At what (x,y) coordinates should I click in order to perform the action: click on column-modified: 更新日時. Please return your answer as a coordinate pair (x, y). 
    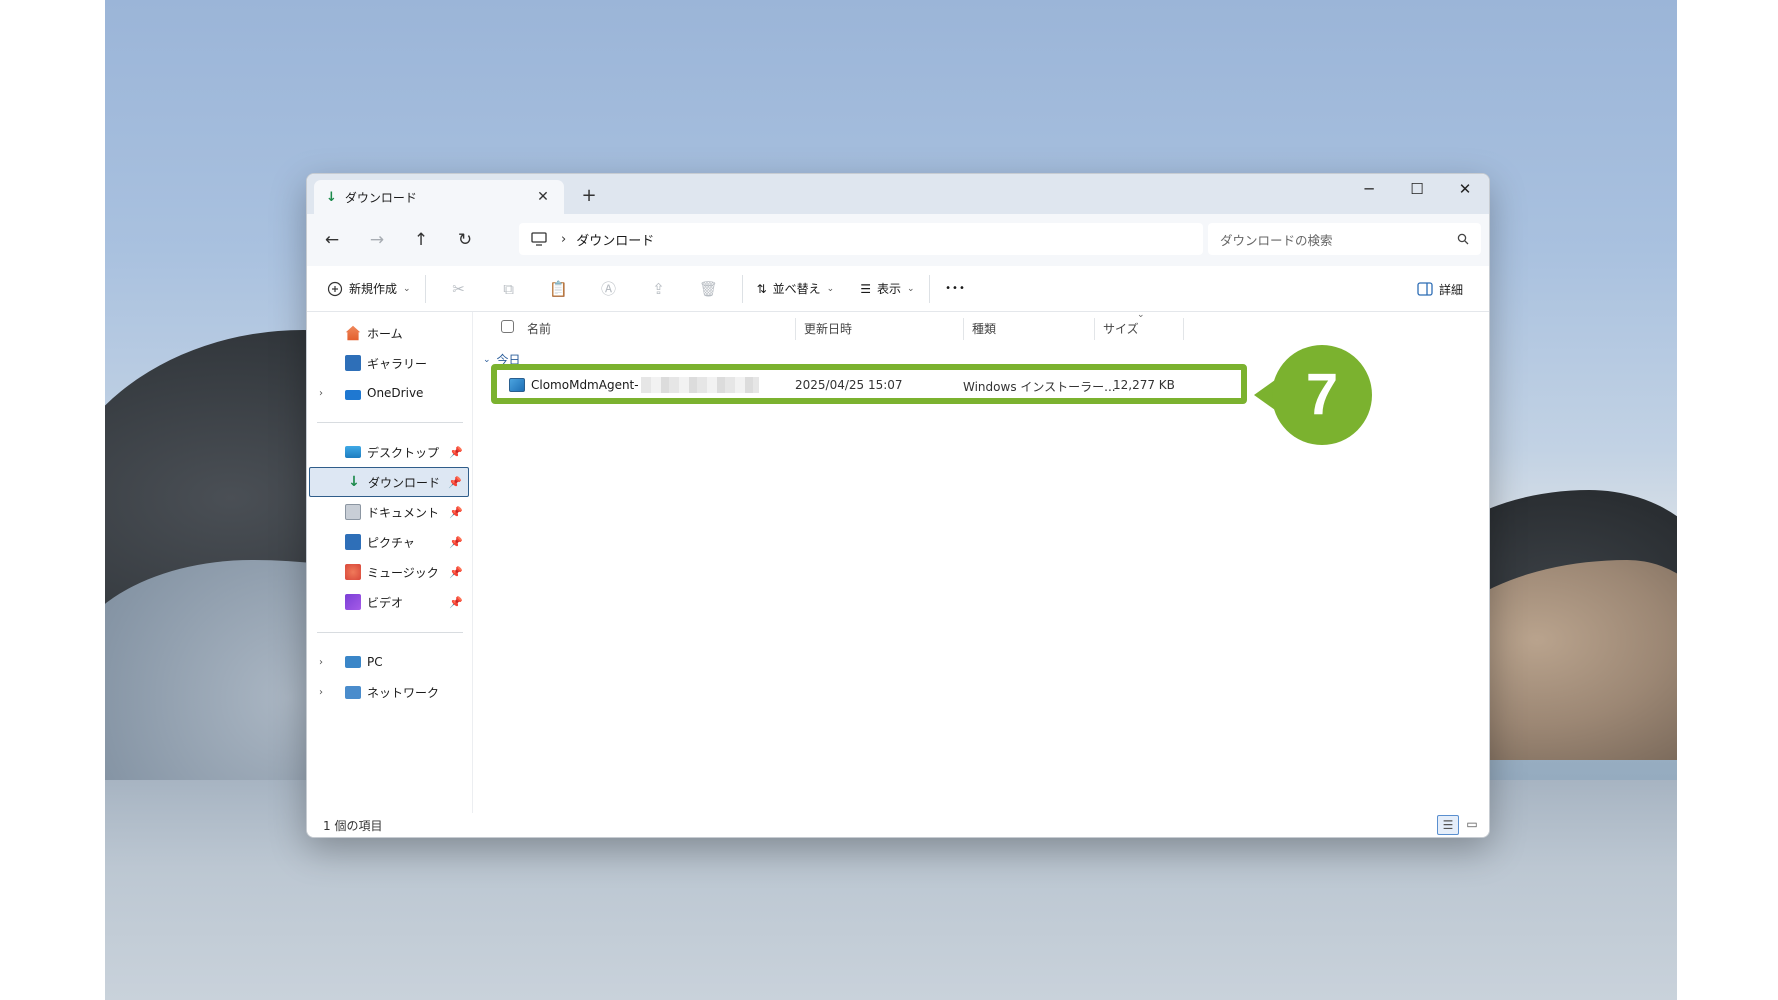
    Looking at the image, I should click on (828, 328).